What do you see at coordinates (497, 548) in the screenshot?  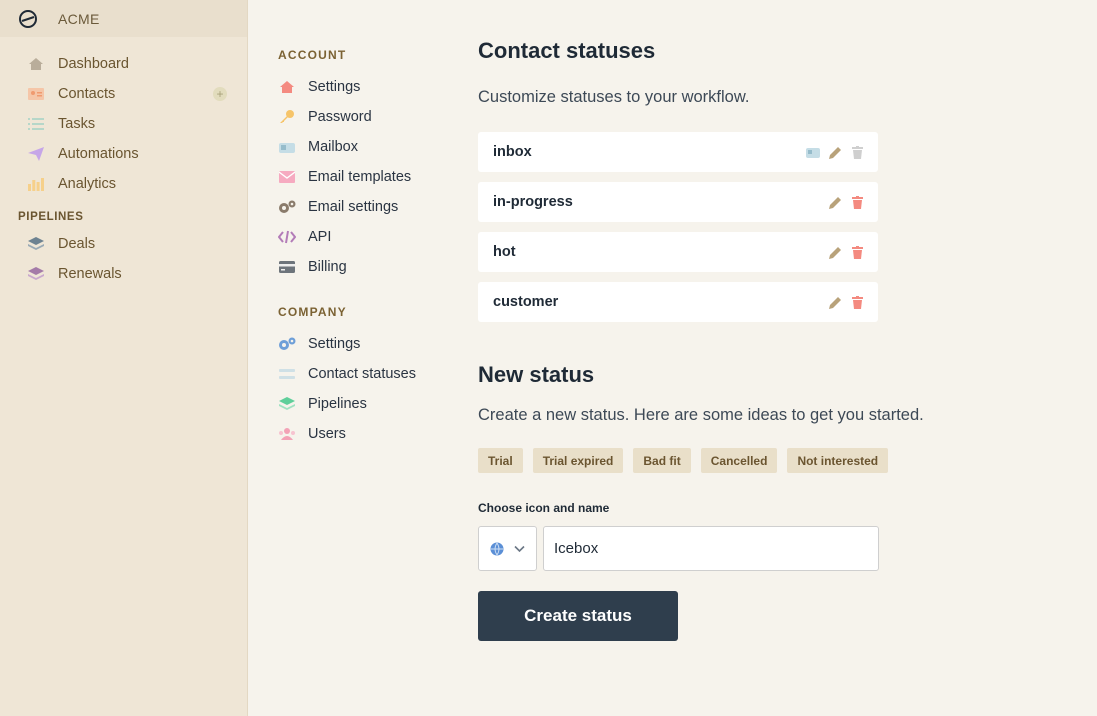 I see `globe-icon` at bounding box center [497, 548].